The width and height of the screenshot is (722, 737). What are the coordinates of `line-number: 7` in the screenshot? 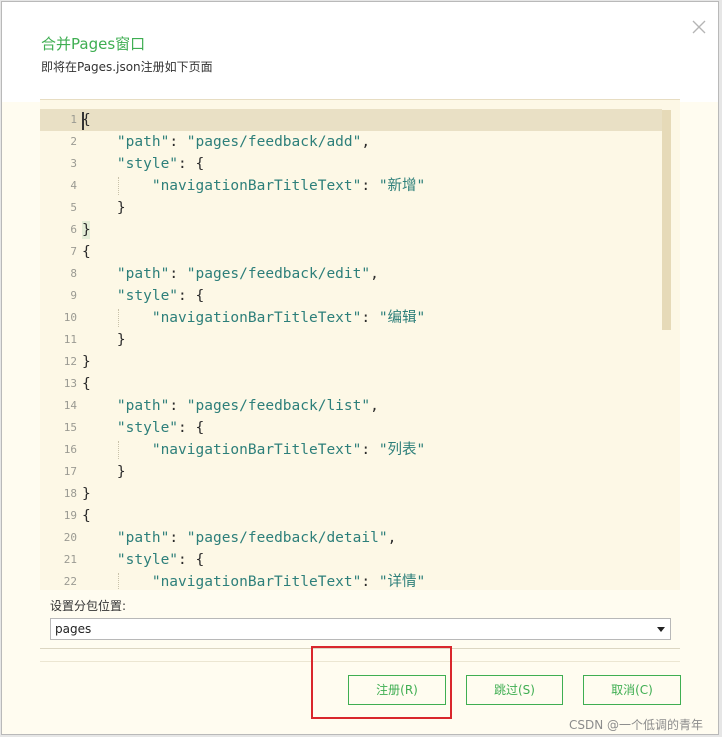 It's located at (73, 251).